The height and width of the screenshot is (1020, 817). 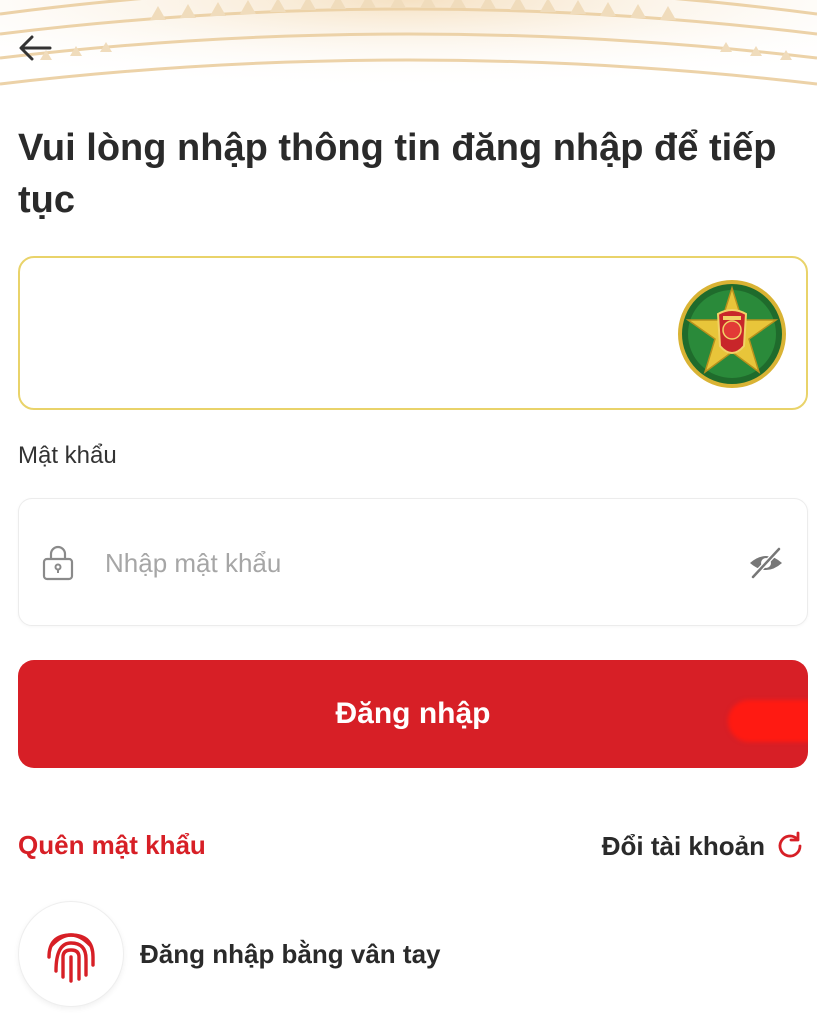 I want to click on fingerprint-login-button: Đăng nhập bằng vân tay, so click(x=229, y=954).